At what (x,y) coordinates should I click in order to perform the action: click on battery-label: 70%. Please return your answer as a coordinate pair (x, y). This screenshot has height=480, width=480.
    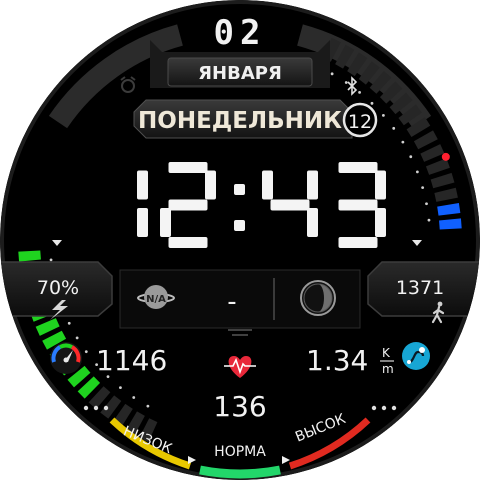
    Looking at the image, I should click on (58, 288).